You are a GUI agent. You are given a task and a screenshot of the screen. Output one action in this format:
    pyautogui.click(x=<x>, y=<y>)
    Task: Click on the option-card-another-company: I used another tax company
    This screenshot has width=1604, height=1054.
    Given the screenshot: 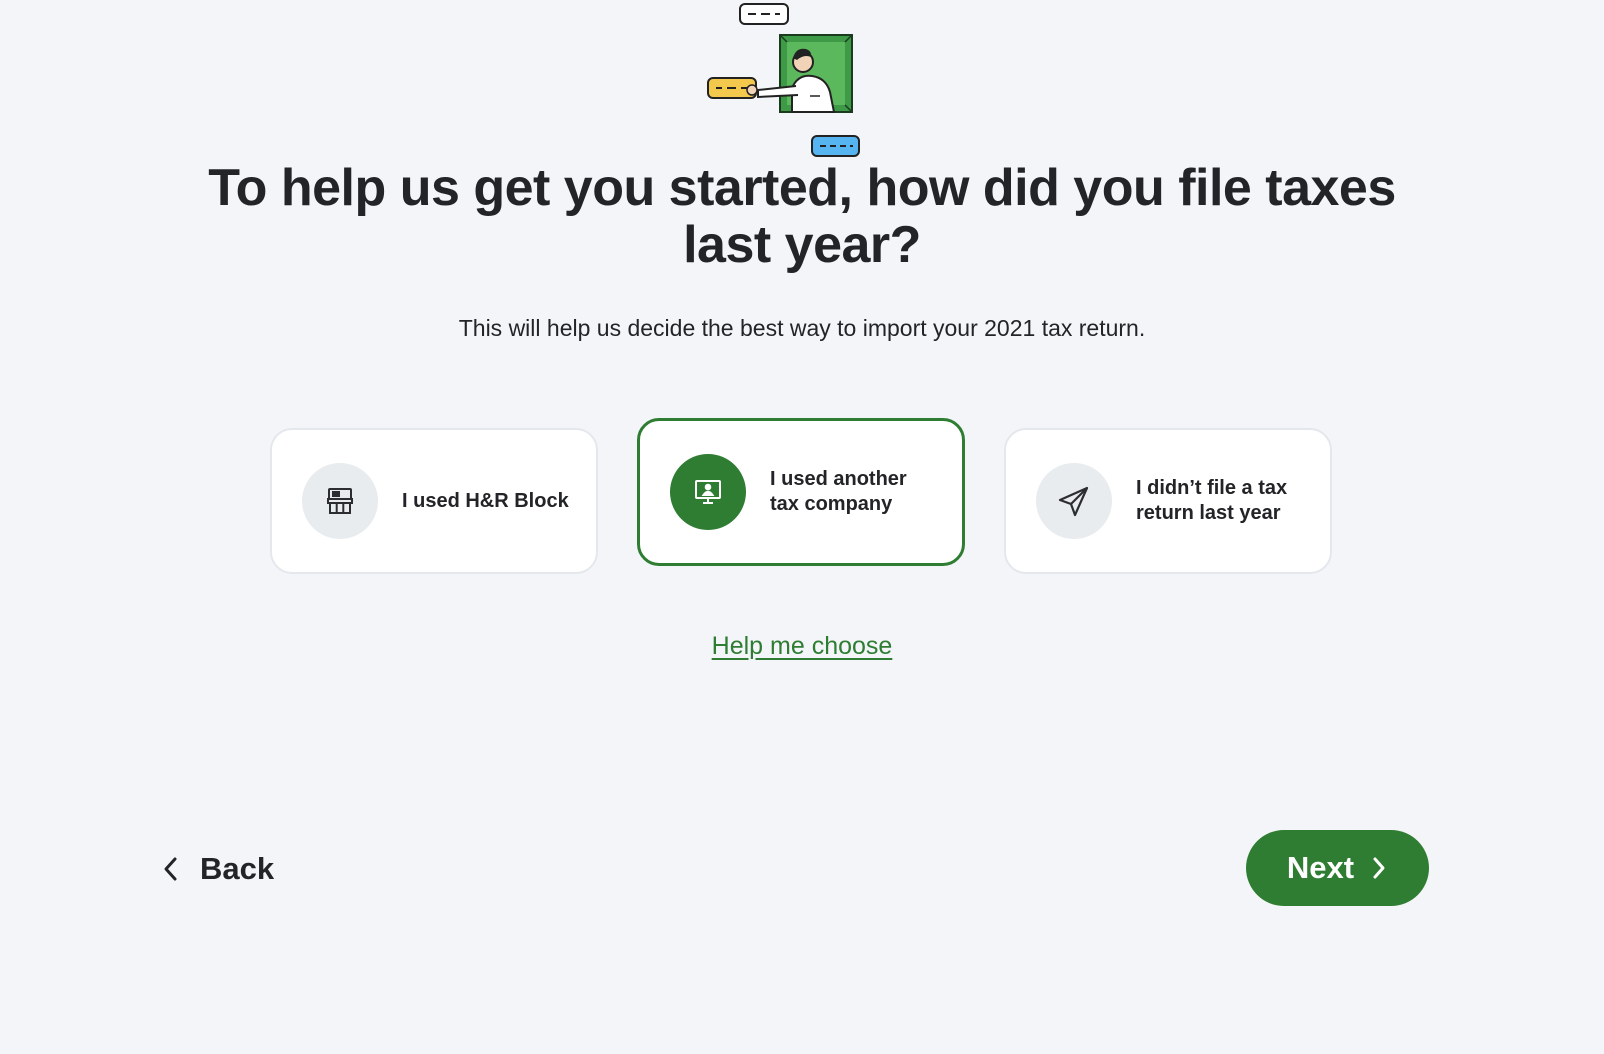 What is the action you would take?
    pyautogui.click(x=801, y=492)
    